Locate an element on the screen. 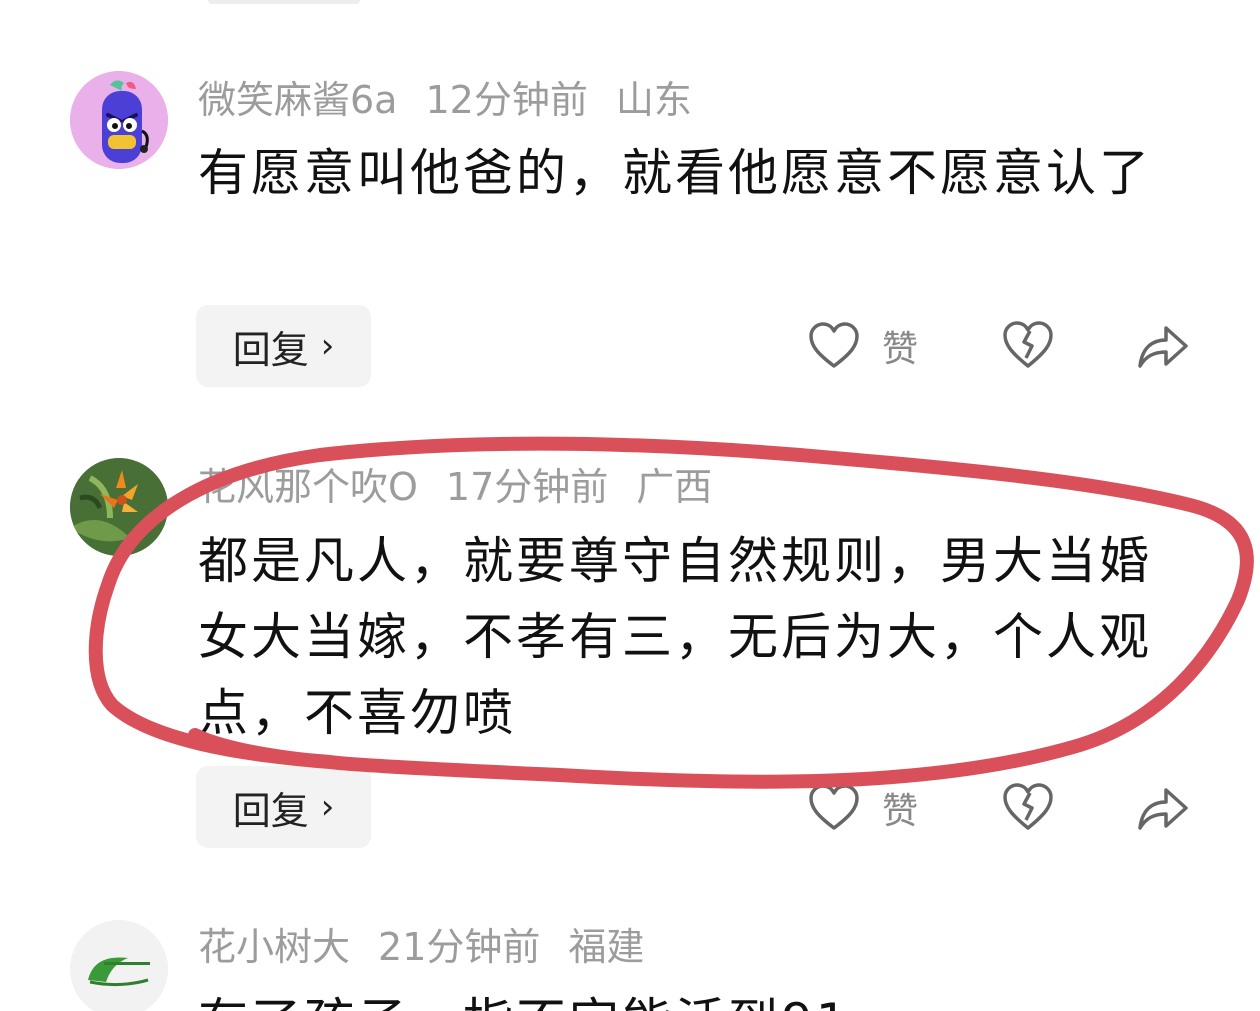 Image resolution: width=1260 pixels, height=1011 pixels. cartoon-avatar-icon is located at coordinates (119, 120).